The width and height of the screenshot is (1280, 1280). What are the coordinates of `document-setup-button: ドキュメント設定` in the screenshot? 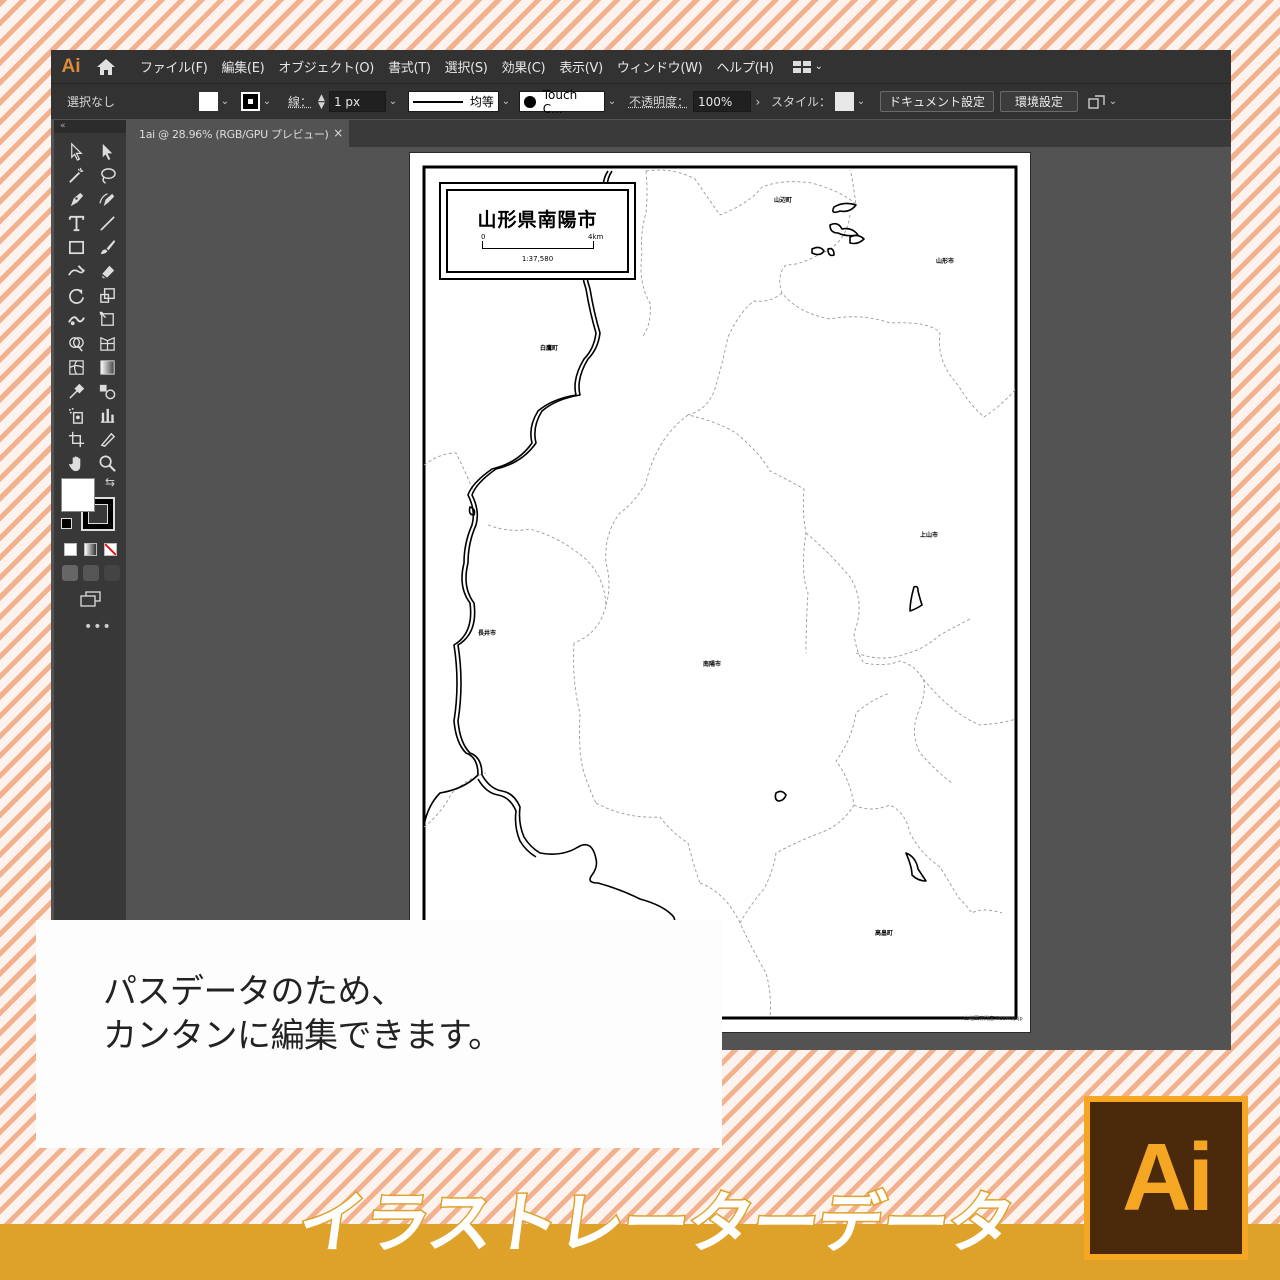 It's located at (936, 101).